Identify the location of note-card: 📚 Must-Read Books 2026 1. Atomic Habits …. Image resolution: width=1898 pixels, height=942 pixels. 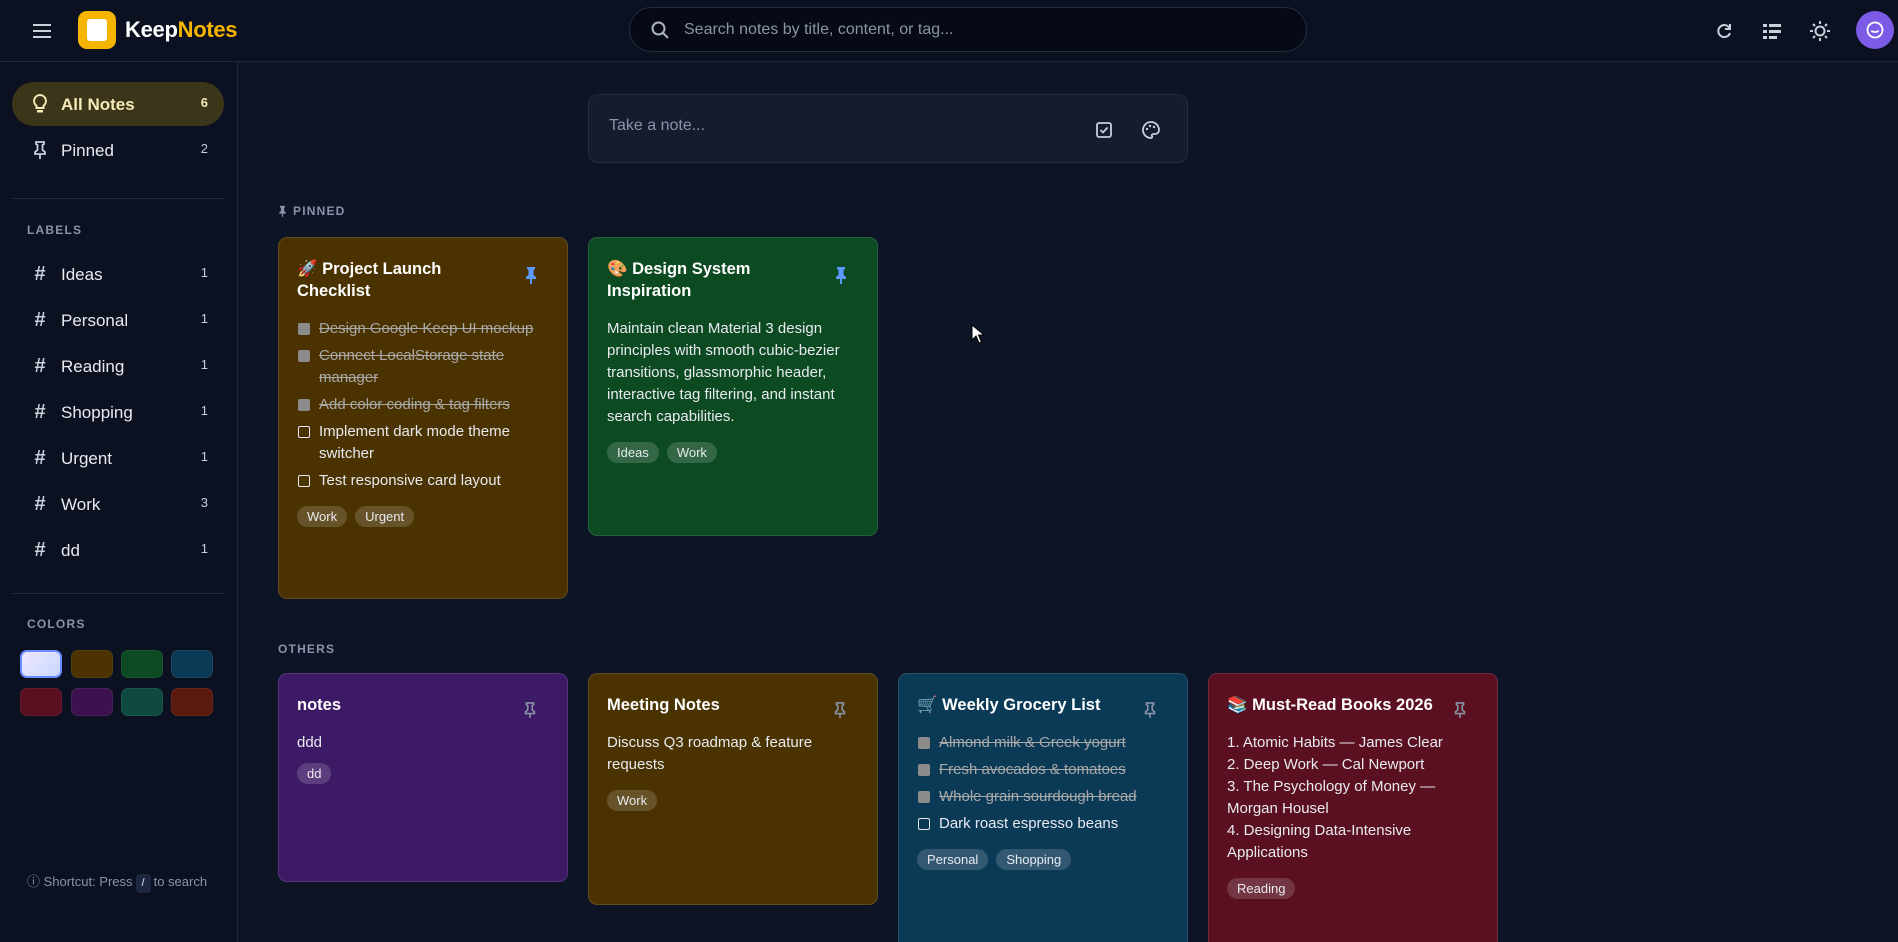
(1353, 807).